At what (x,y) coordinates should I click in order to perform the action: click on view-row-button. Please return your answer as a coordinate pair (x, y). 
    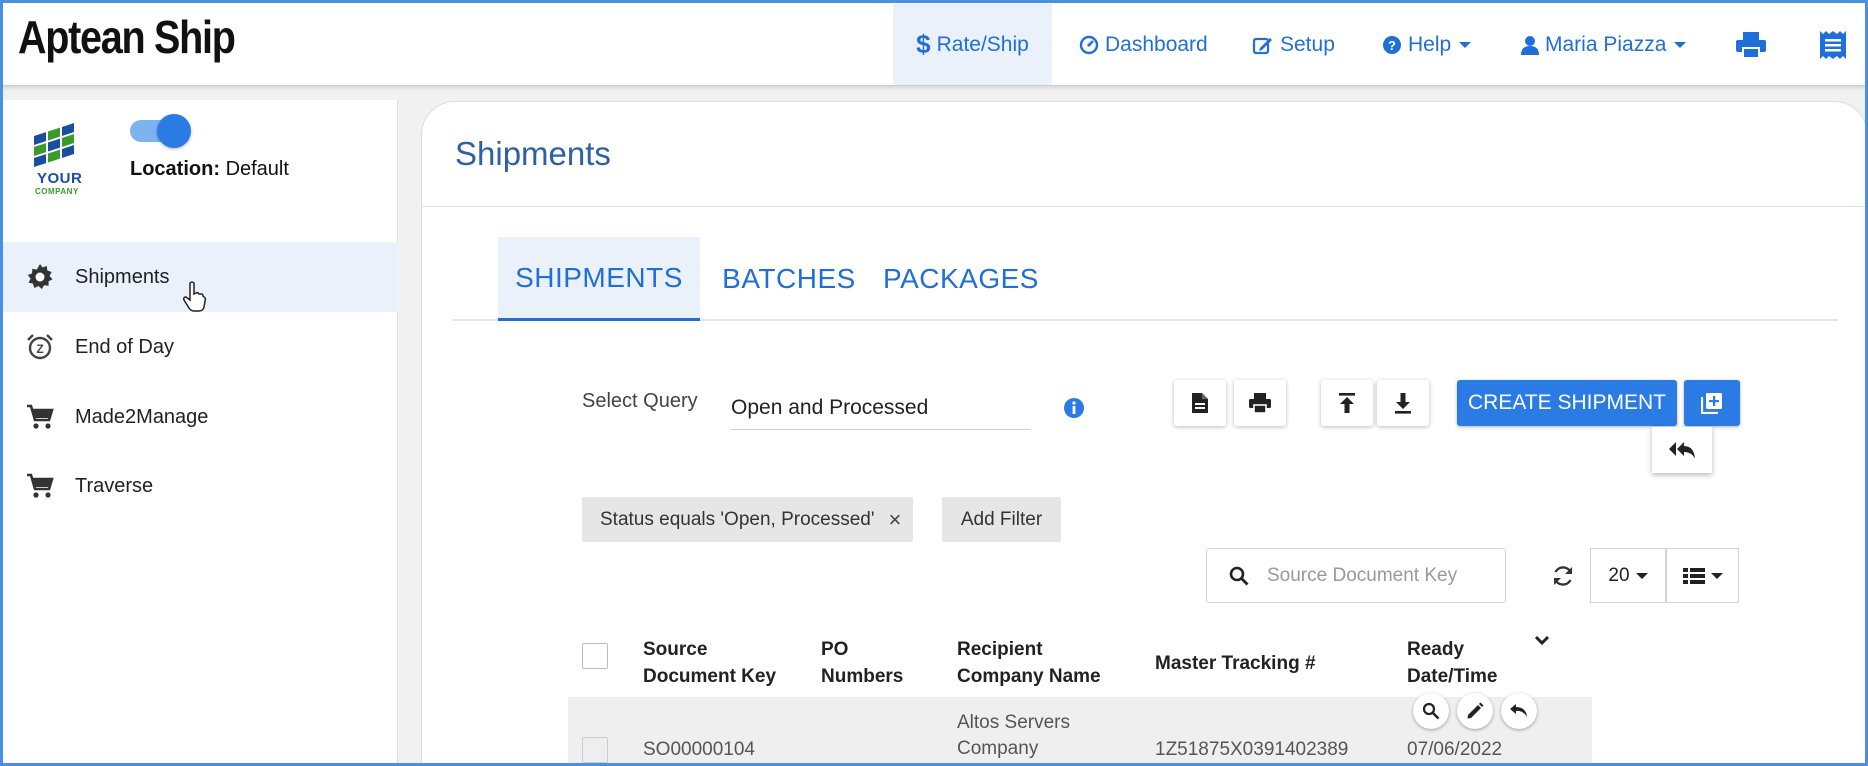
    Looking at the image, I should click on (1431, 711).